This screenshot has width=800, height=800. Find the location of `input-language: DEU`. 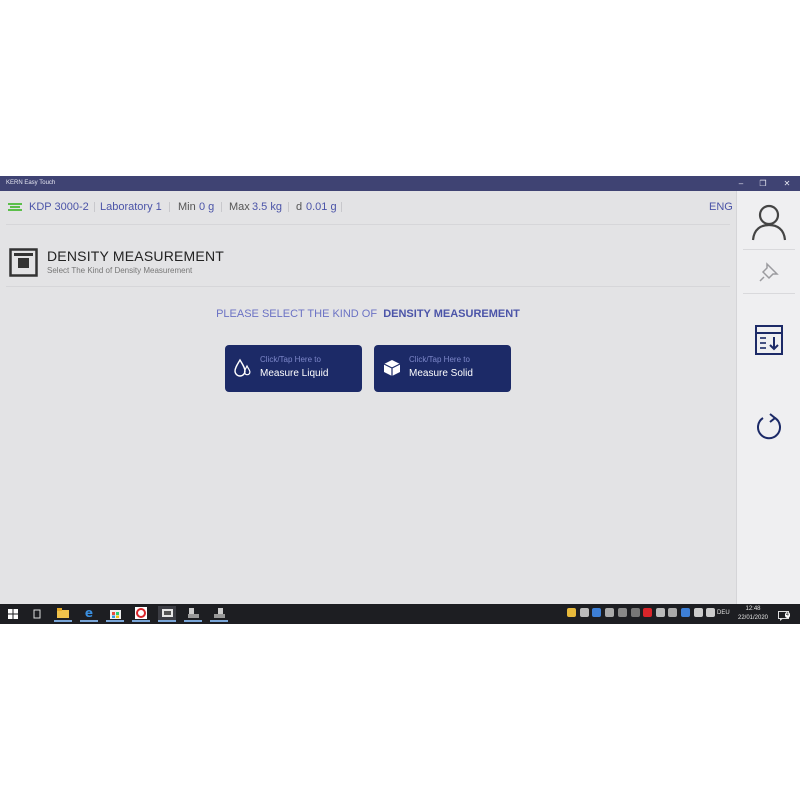

input-language: DEU is located at coordinates (723, 613).